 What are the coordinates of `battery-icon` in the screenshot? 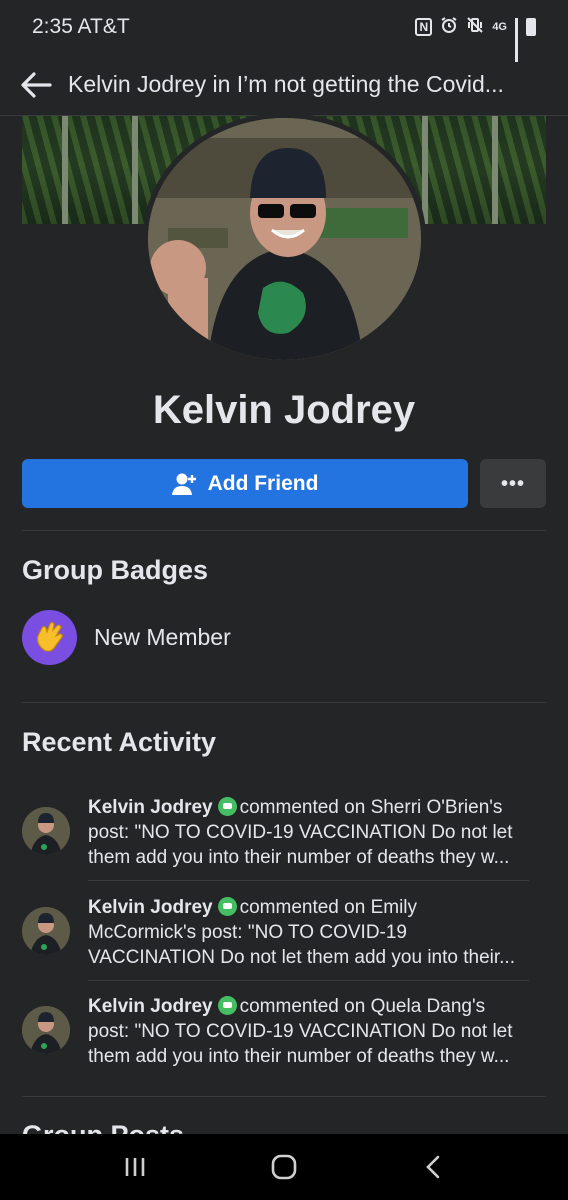 It's located at (531, 27).